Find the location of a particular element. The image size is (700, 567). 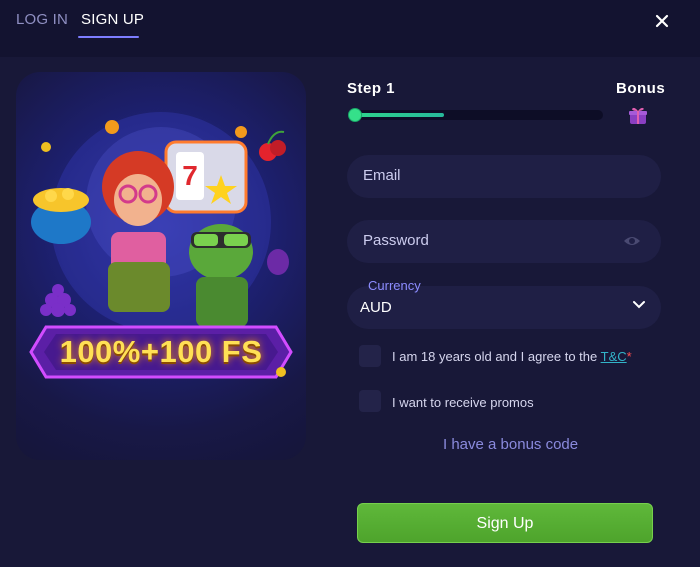

tab-login: LOG IN is located at coordinates (42, 19).